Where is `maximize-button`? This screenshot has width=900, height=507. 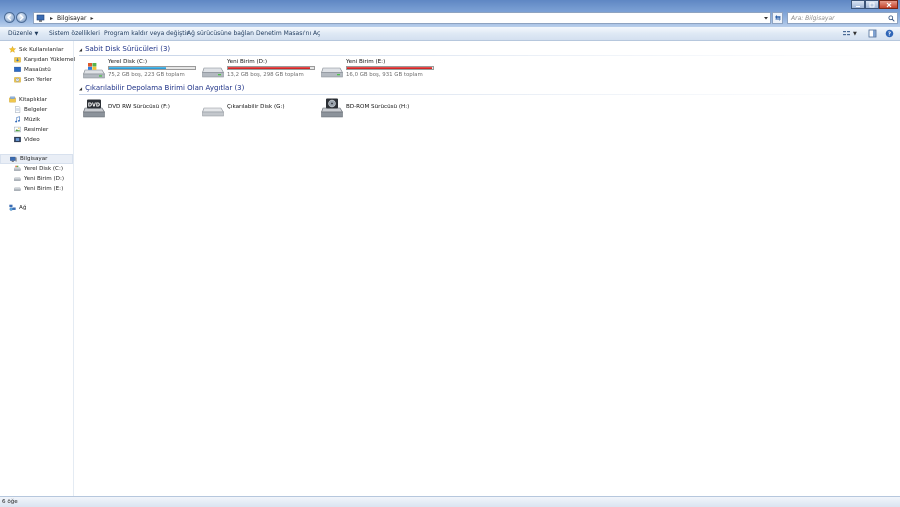
maximize-button is located at coordinates (872, 4).